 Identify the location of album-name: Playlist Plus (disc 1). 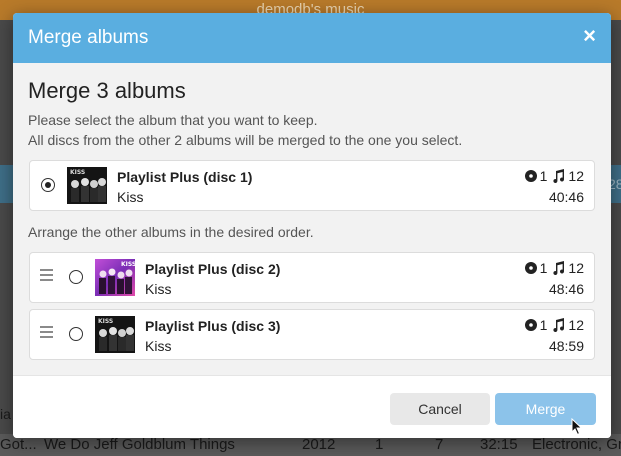
(185, 177).